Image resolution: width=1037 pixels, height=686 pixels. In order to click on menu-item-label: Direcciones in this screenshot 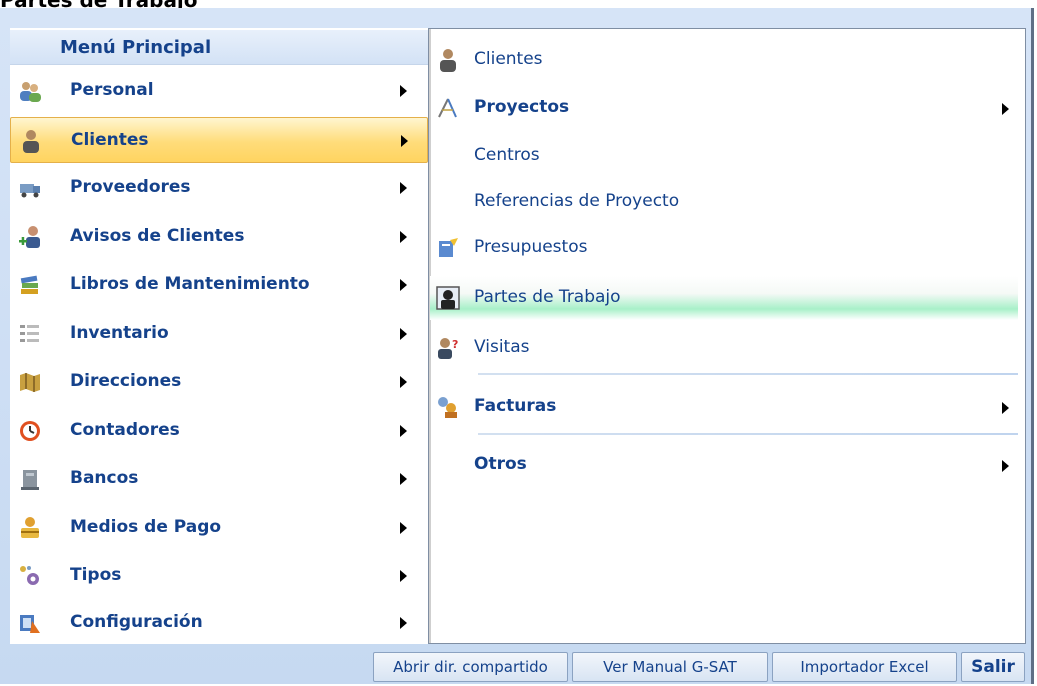, I will do `click(126, 381)`.